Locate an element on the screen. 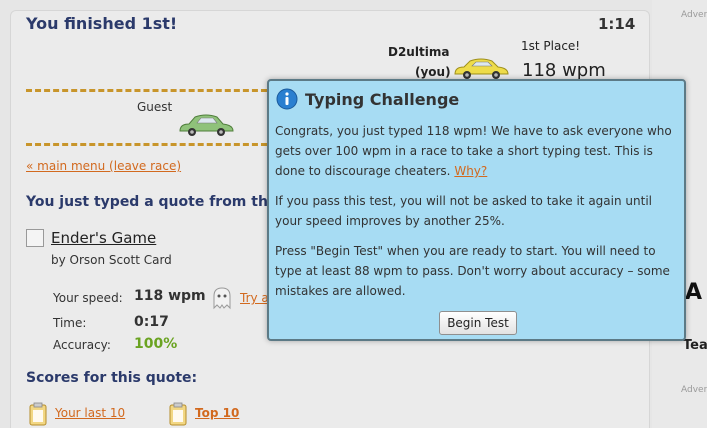 The width and height of the screenshot is (707, 428). yellow-car-icon is located at coordinates (481, 68).